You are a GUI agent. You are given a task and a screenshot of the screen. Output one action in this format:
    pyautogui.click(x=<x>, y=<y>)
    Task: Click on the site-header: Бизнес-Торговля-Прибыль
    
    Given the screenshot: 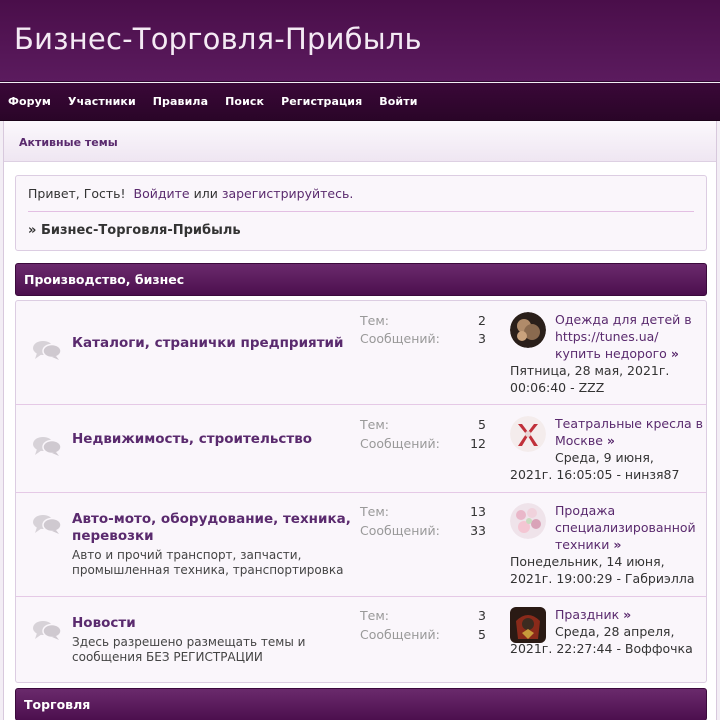 What is the action you would take?
    pyautogui.click(x=360, y=41)
    